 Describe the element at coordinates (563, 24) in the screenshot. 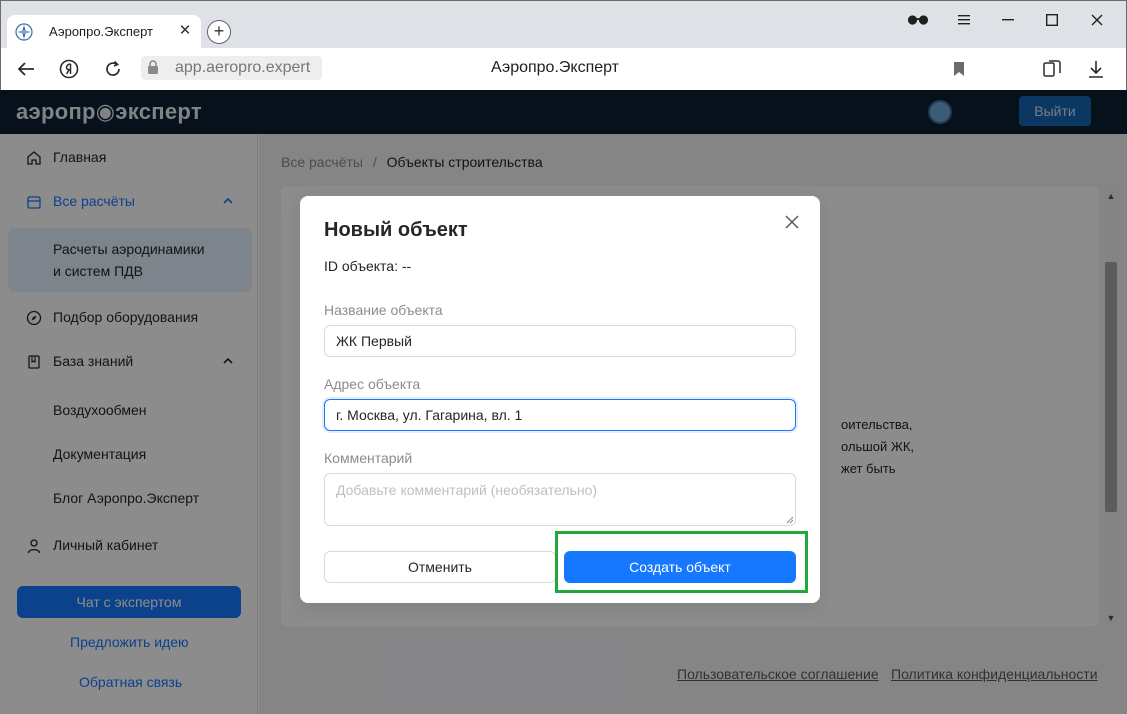

I see `browser-tab-bar: Аэропро.Эксперт ✕ +` at that location.